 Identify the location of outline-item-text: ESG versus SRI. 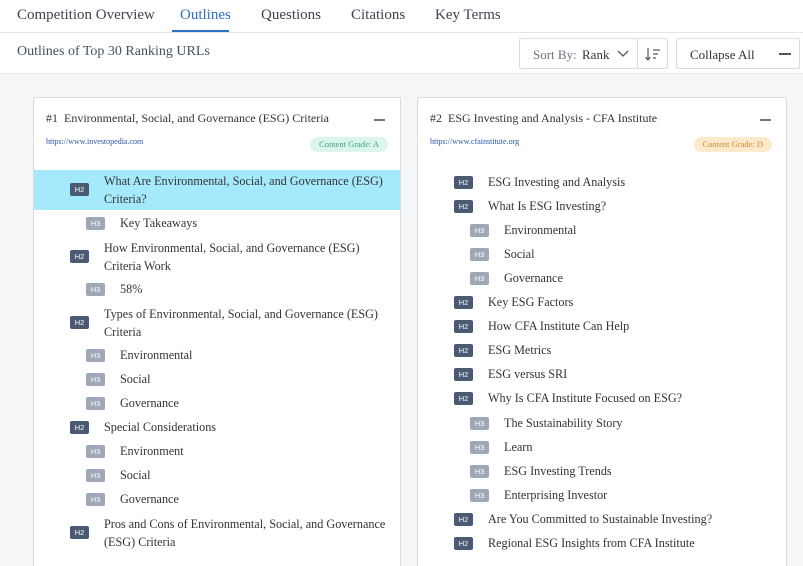
(528, 374).